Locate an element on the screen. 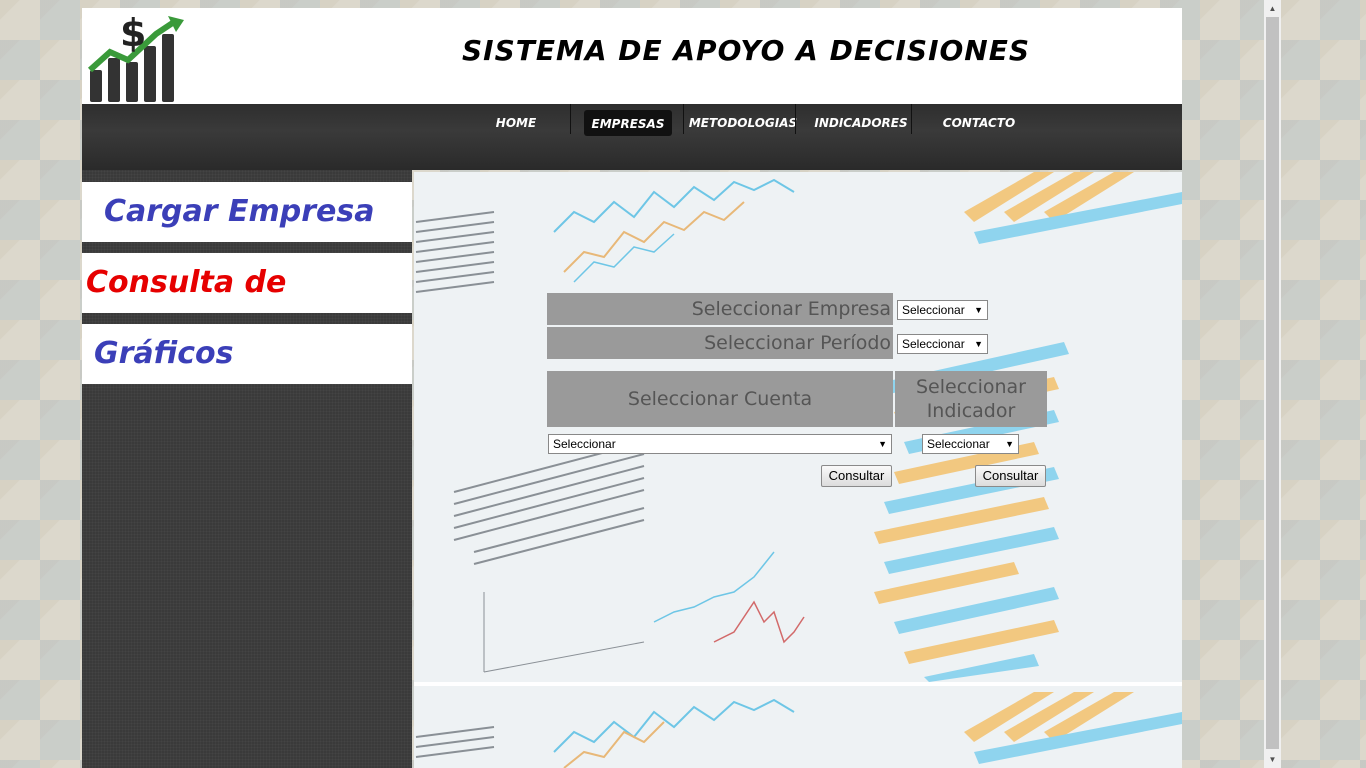 The image size is (1366, 768). page-scrollbar: ▲ ▼ is located at coordinates (1272, 384).